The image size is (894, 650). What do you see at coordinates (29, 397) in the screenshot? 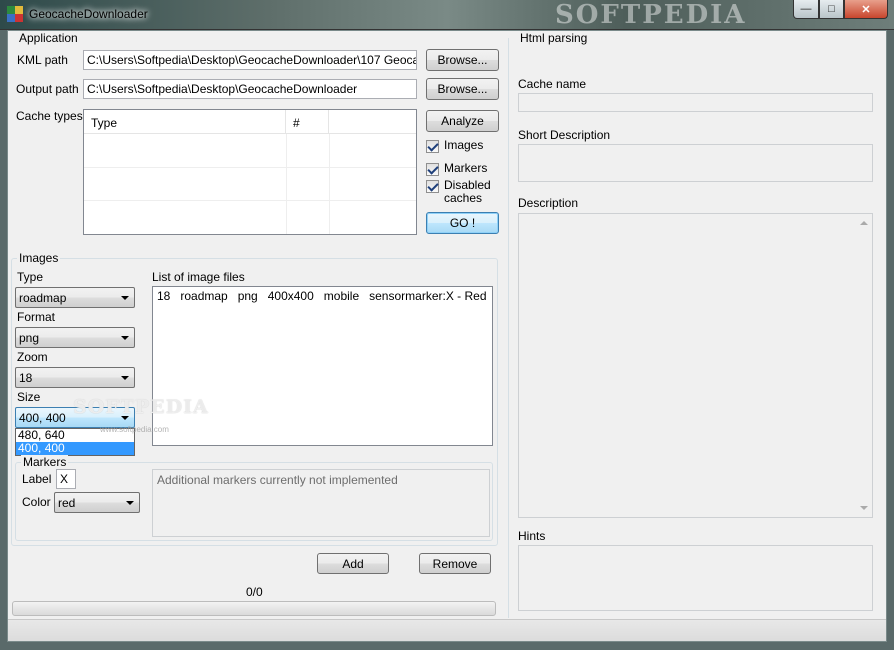
I see `size-label: Size` at bounding box center [29, 397].